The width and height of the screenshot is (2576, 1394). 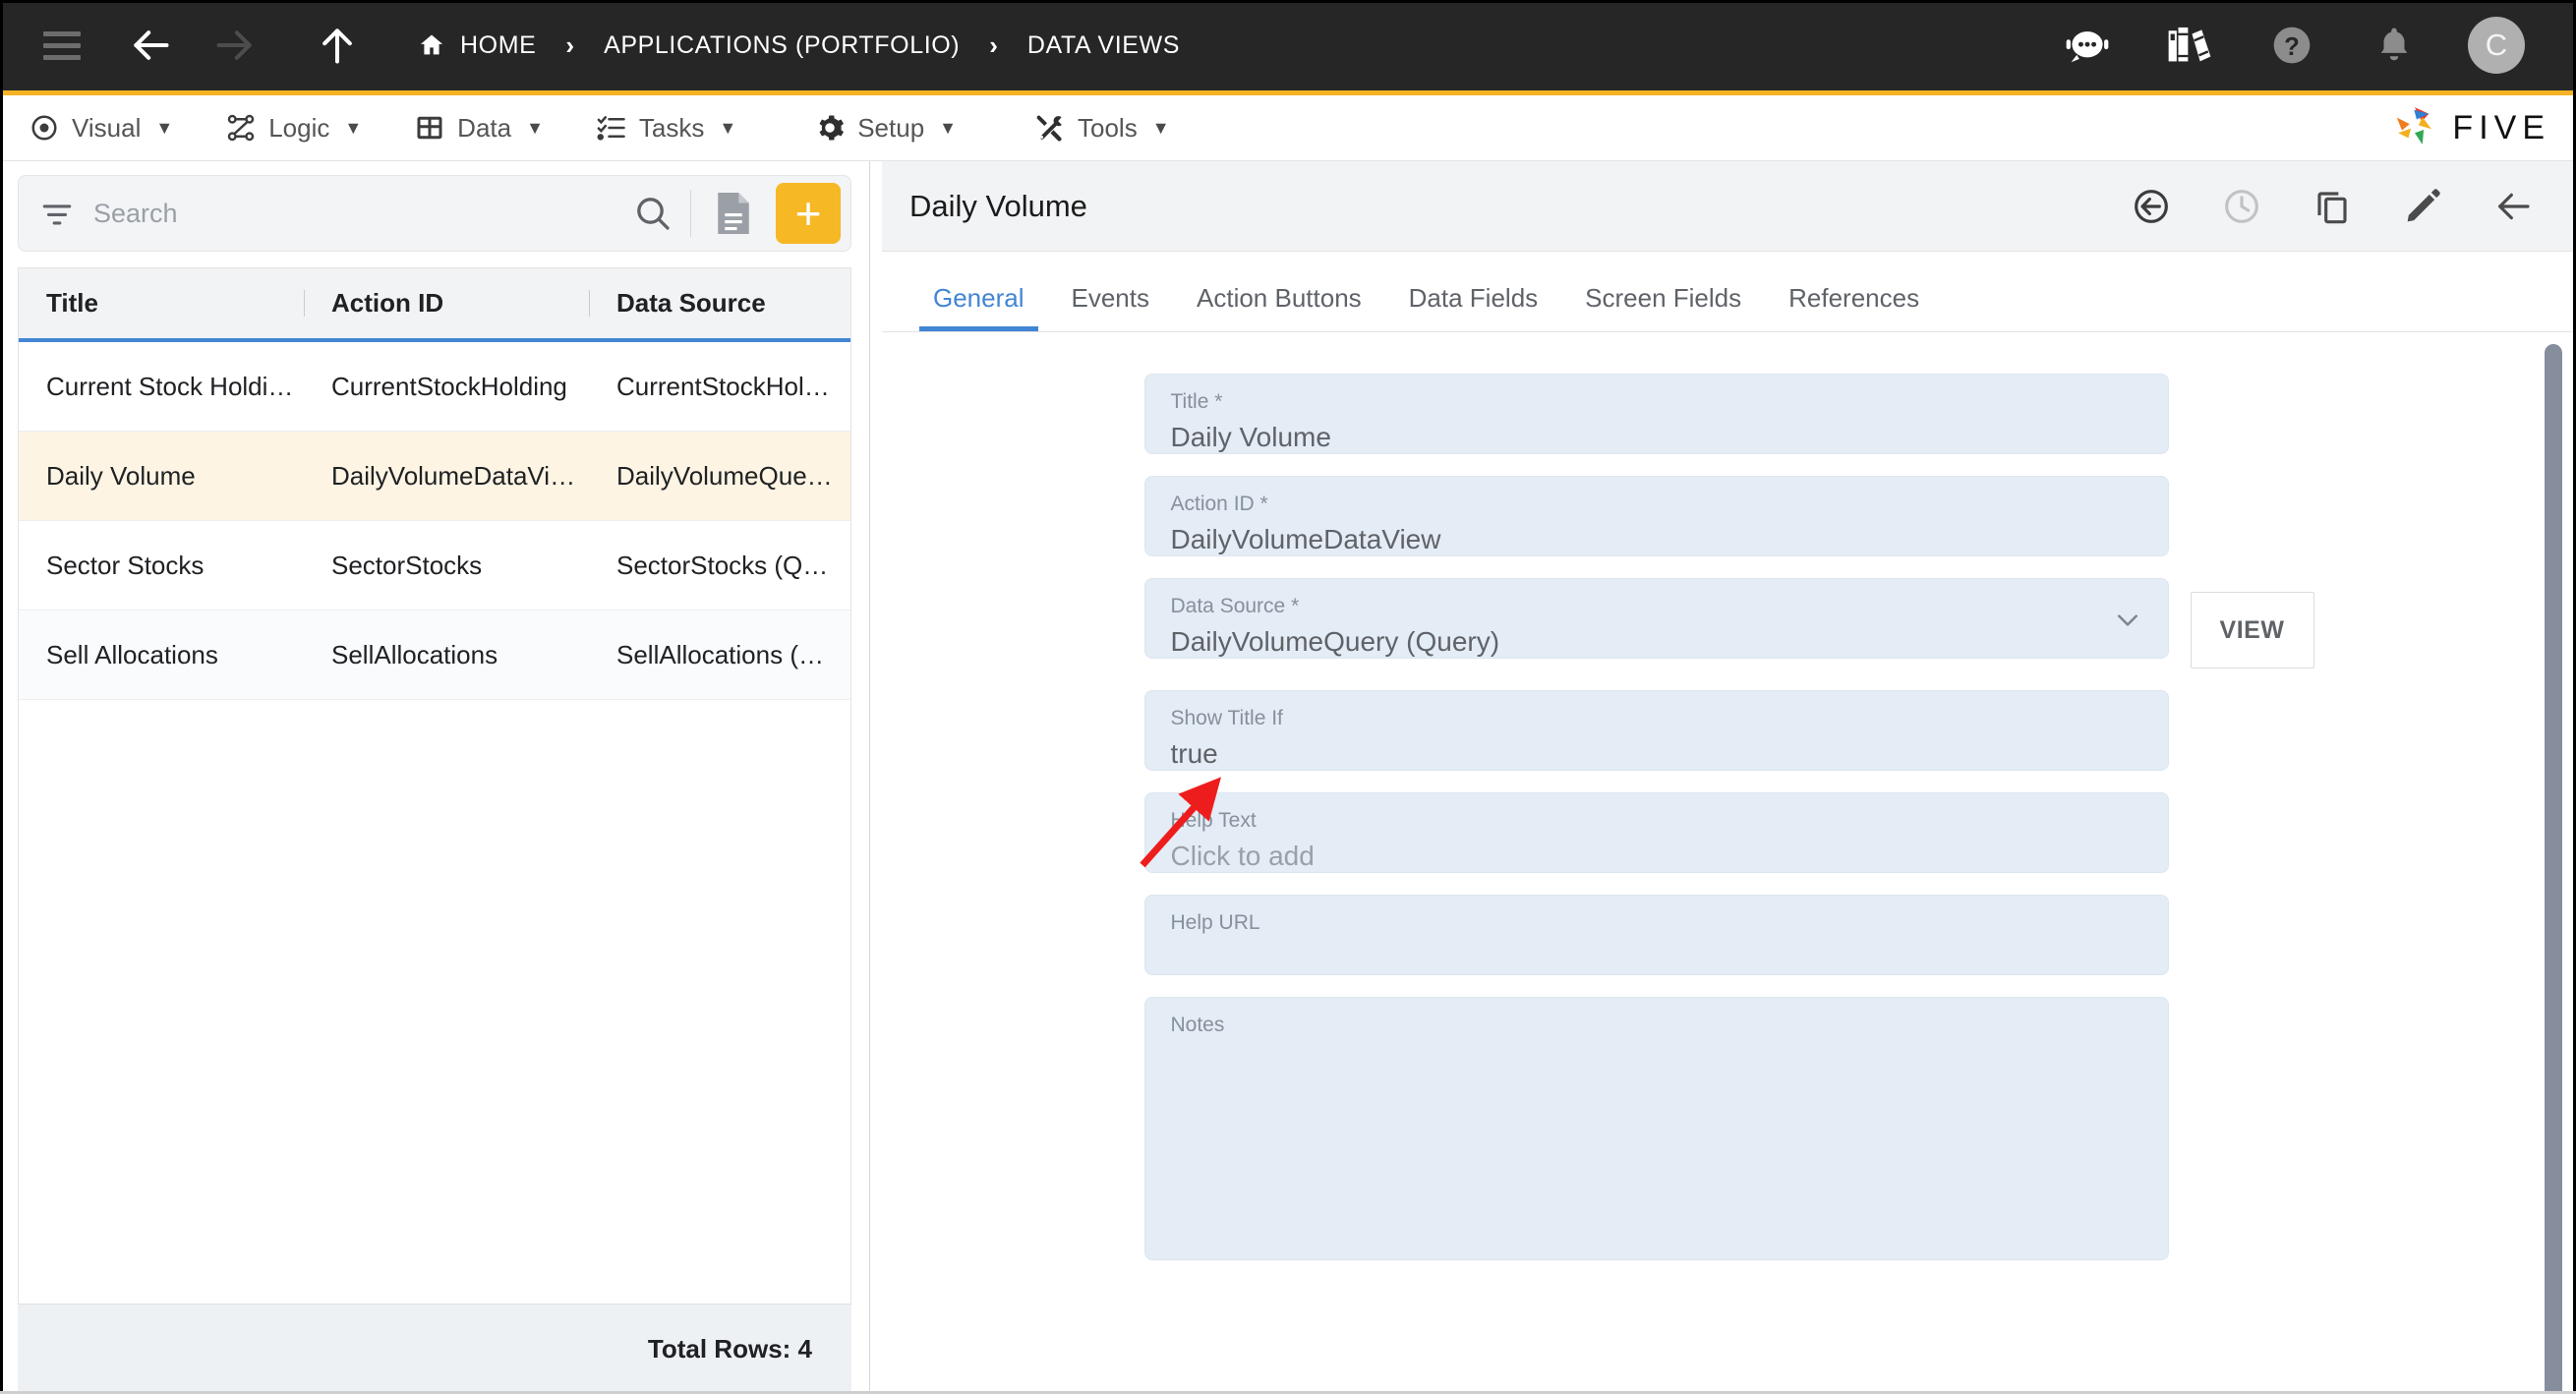 I want to click on chevron-down-icon, so click(x=2127, y=622).